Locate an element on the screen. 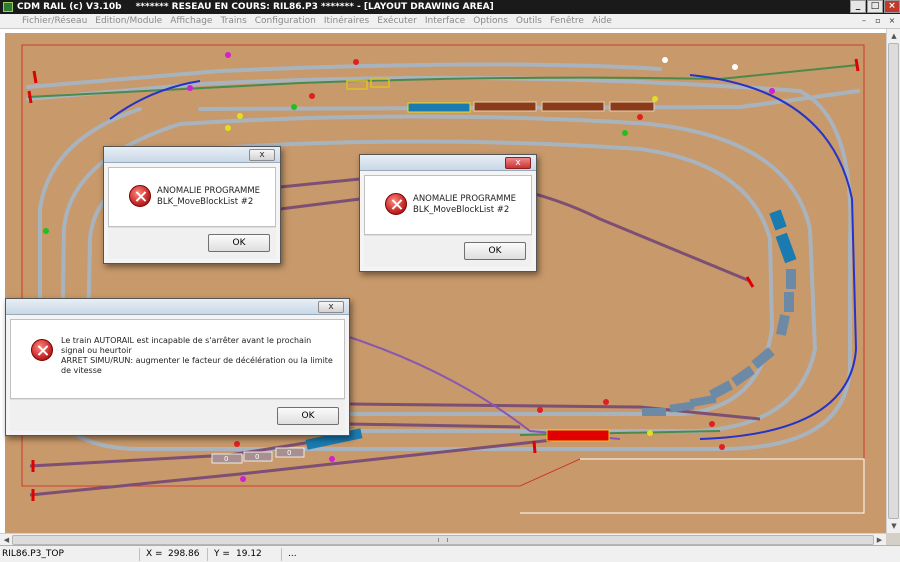  mdi-close-button: × is located at coordinates (892, 21).